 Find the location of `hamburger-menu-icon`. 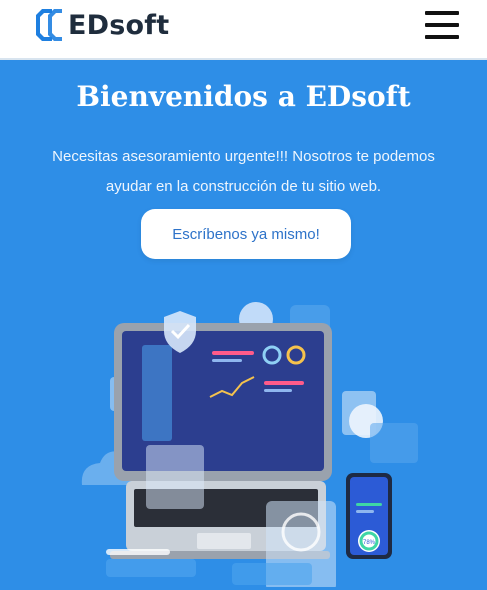

hamburger-menu-icon is located at coordinates (442, 26).